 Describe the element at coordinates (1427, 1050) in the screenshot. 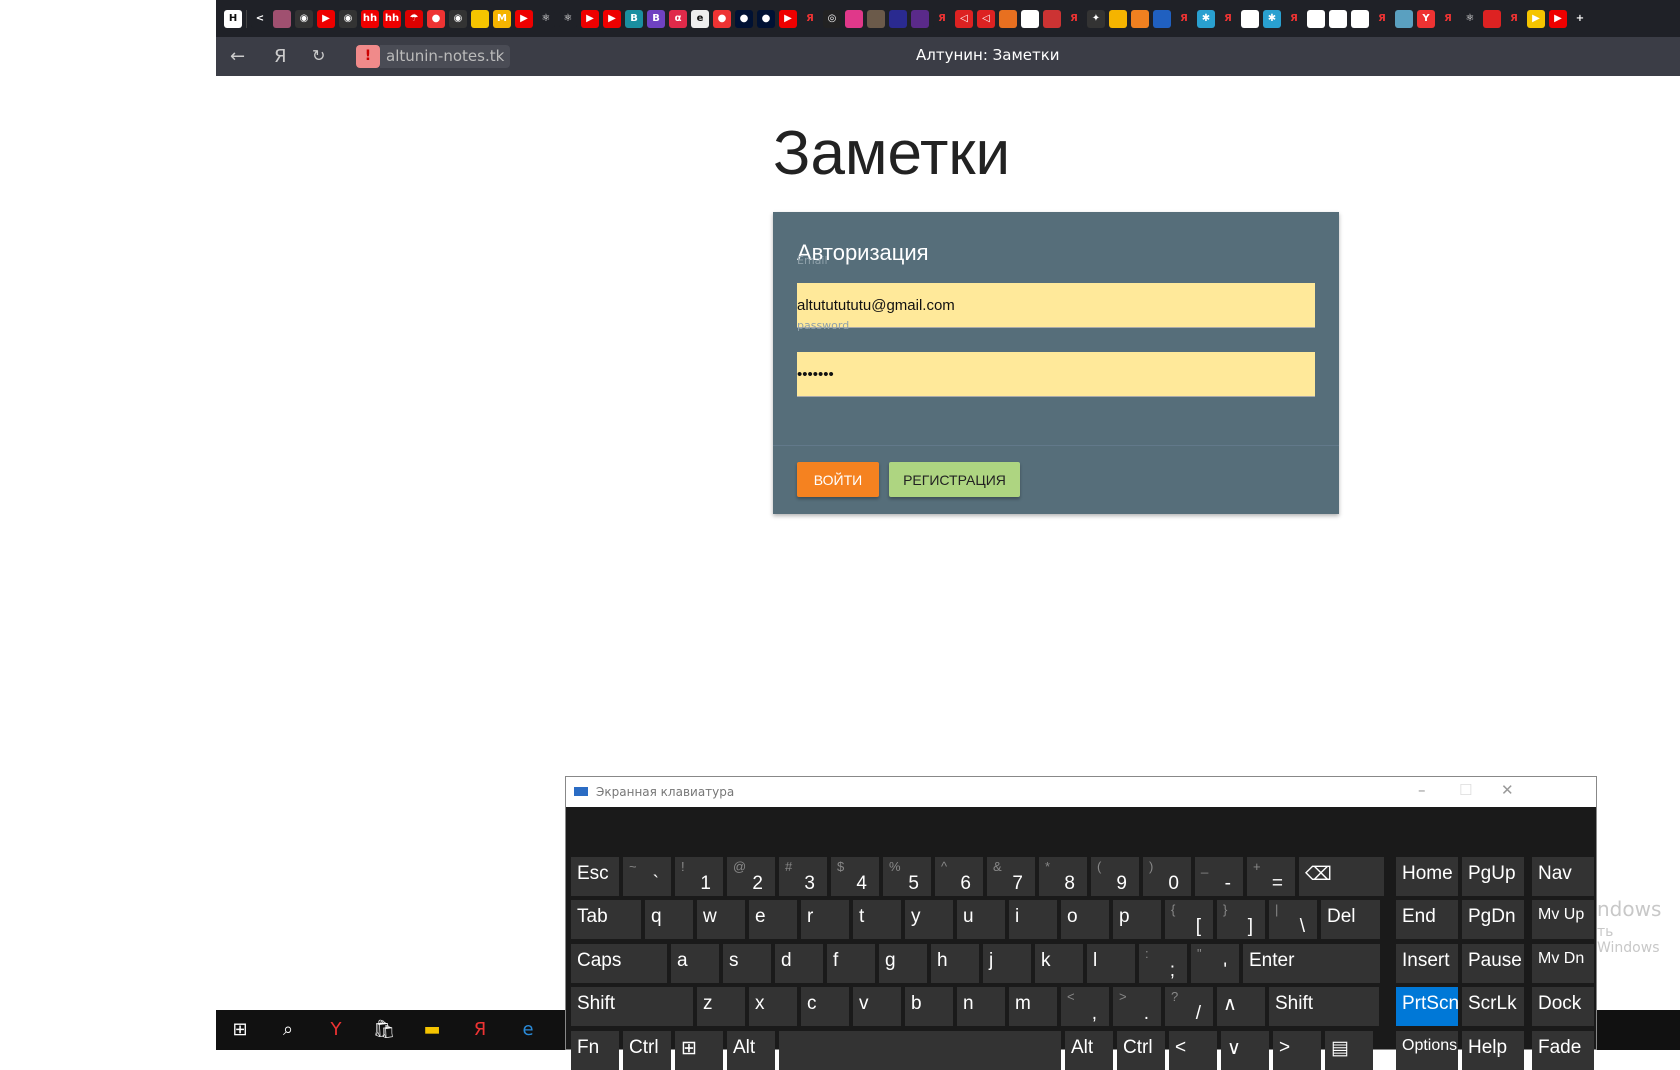

I see `key-options: Options` at that location.